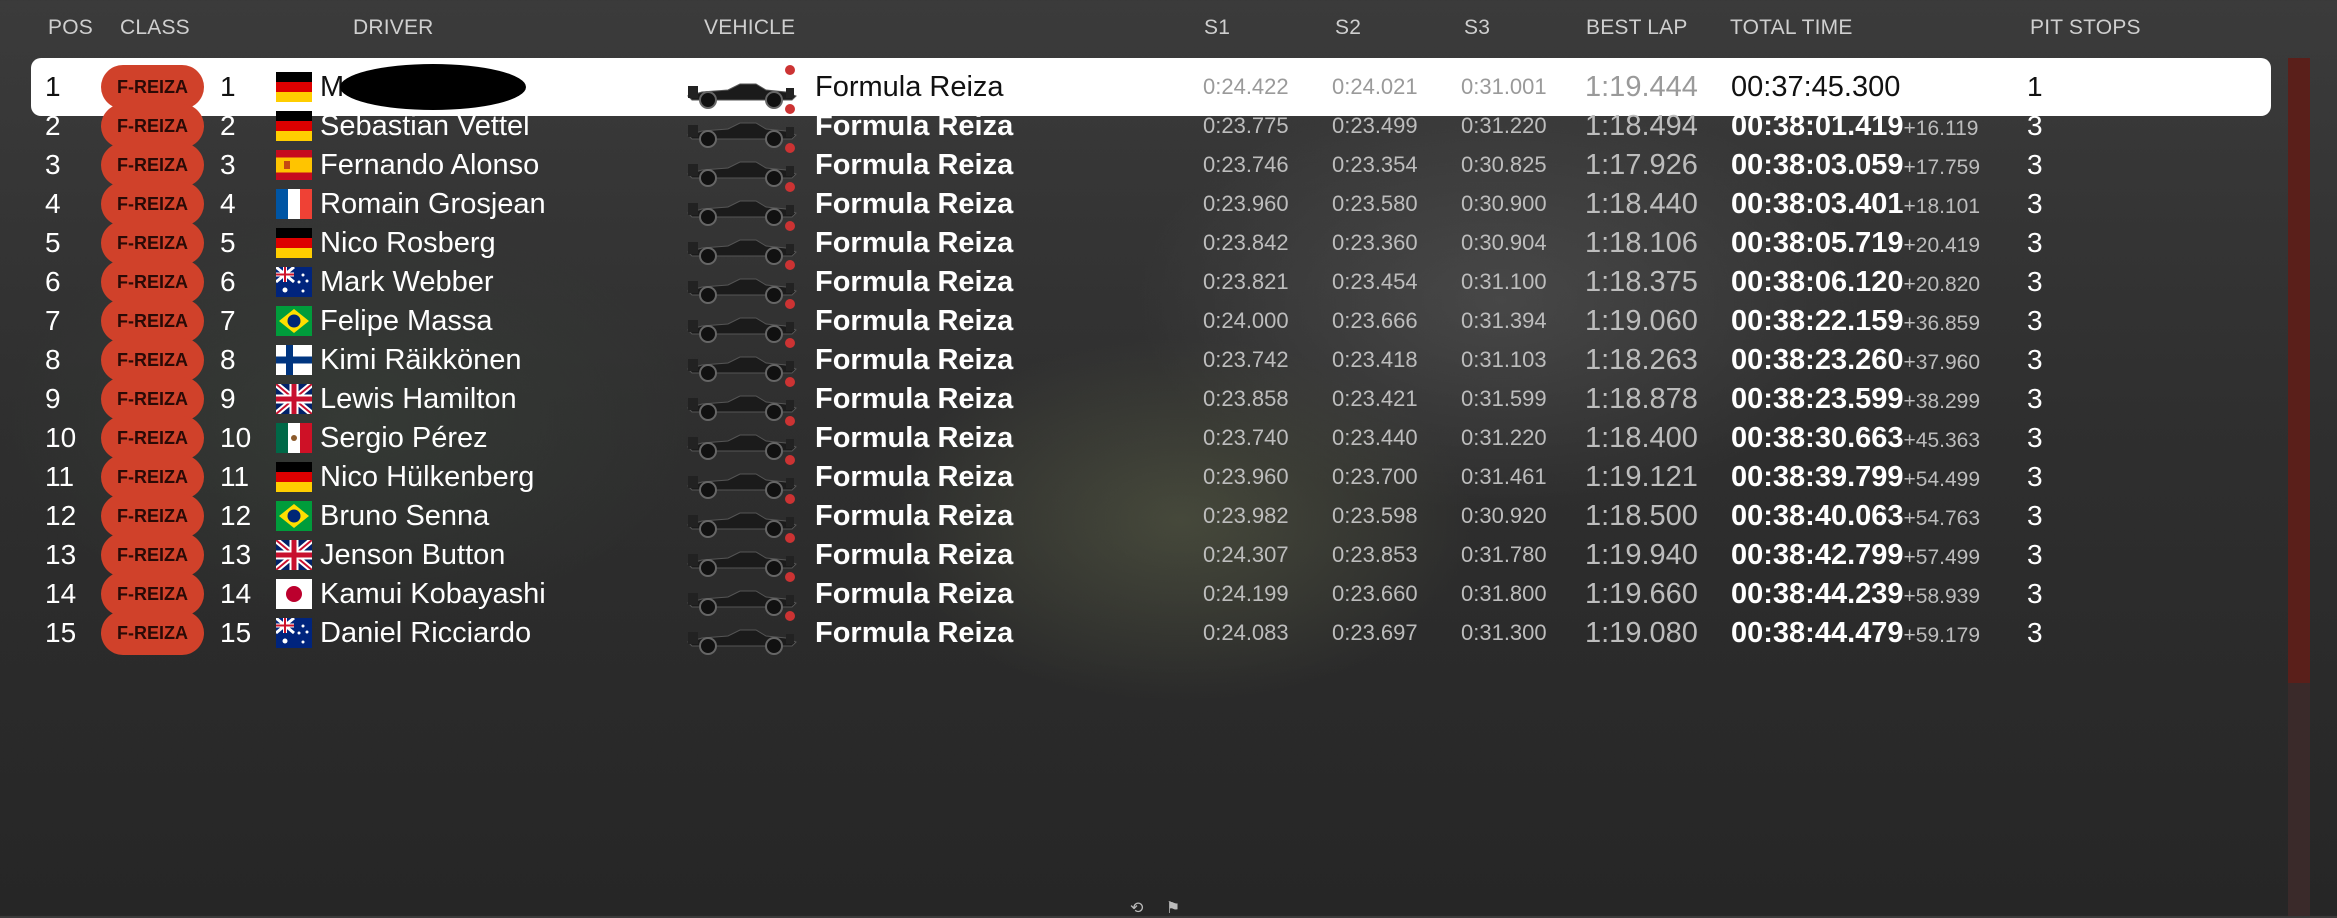 The width and height of the screenshot is (2337, 918). I want to click on scrollbar-thumb, so click(2299, 370).